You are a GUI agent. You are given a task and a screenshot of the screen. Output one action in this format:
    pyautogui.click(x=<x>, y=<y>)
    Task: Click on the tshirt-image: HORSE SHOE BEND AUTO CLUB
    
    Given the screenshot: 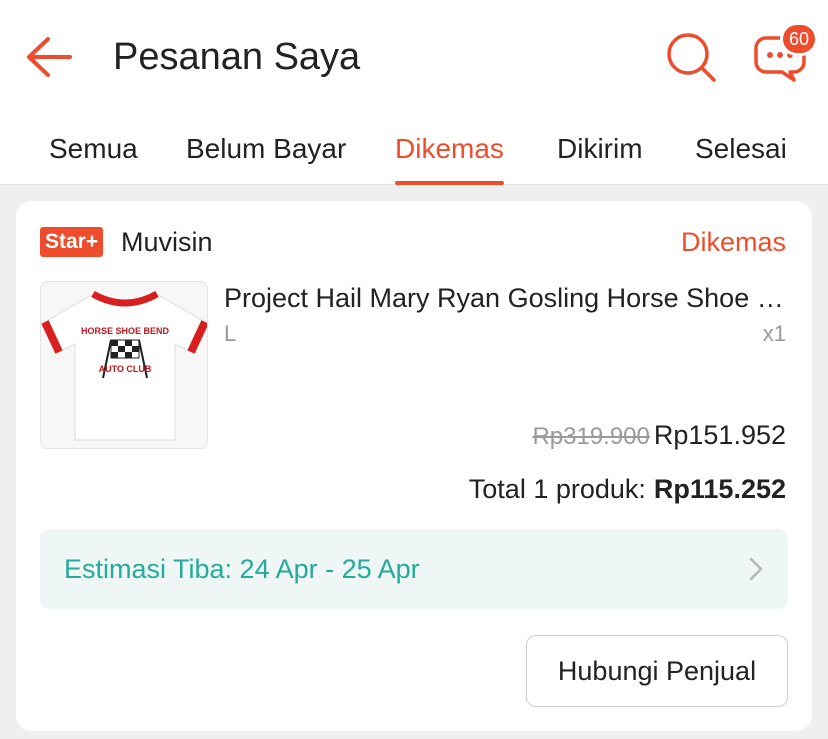 What is the action you would take?
    pyautogui.click(x=124, y=365)
    